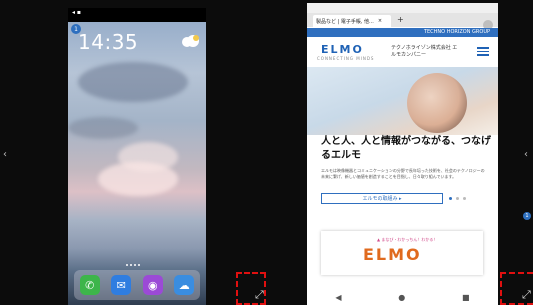  Describe the element at coordinates (456, 32) in the screenshot. I see `group-label: TECHNO HORIZON GROUP` at that location.